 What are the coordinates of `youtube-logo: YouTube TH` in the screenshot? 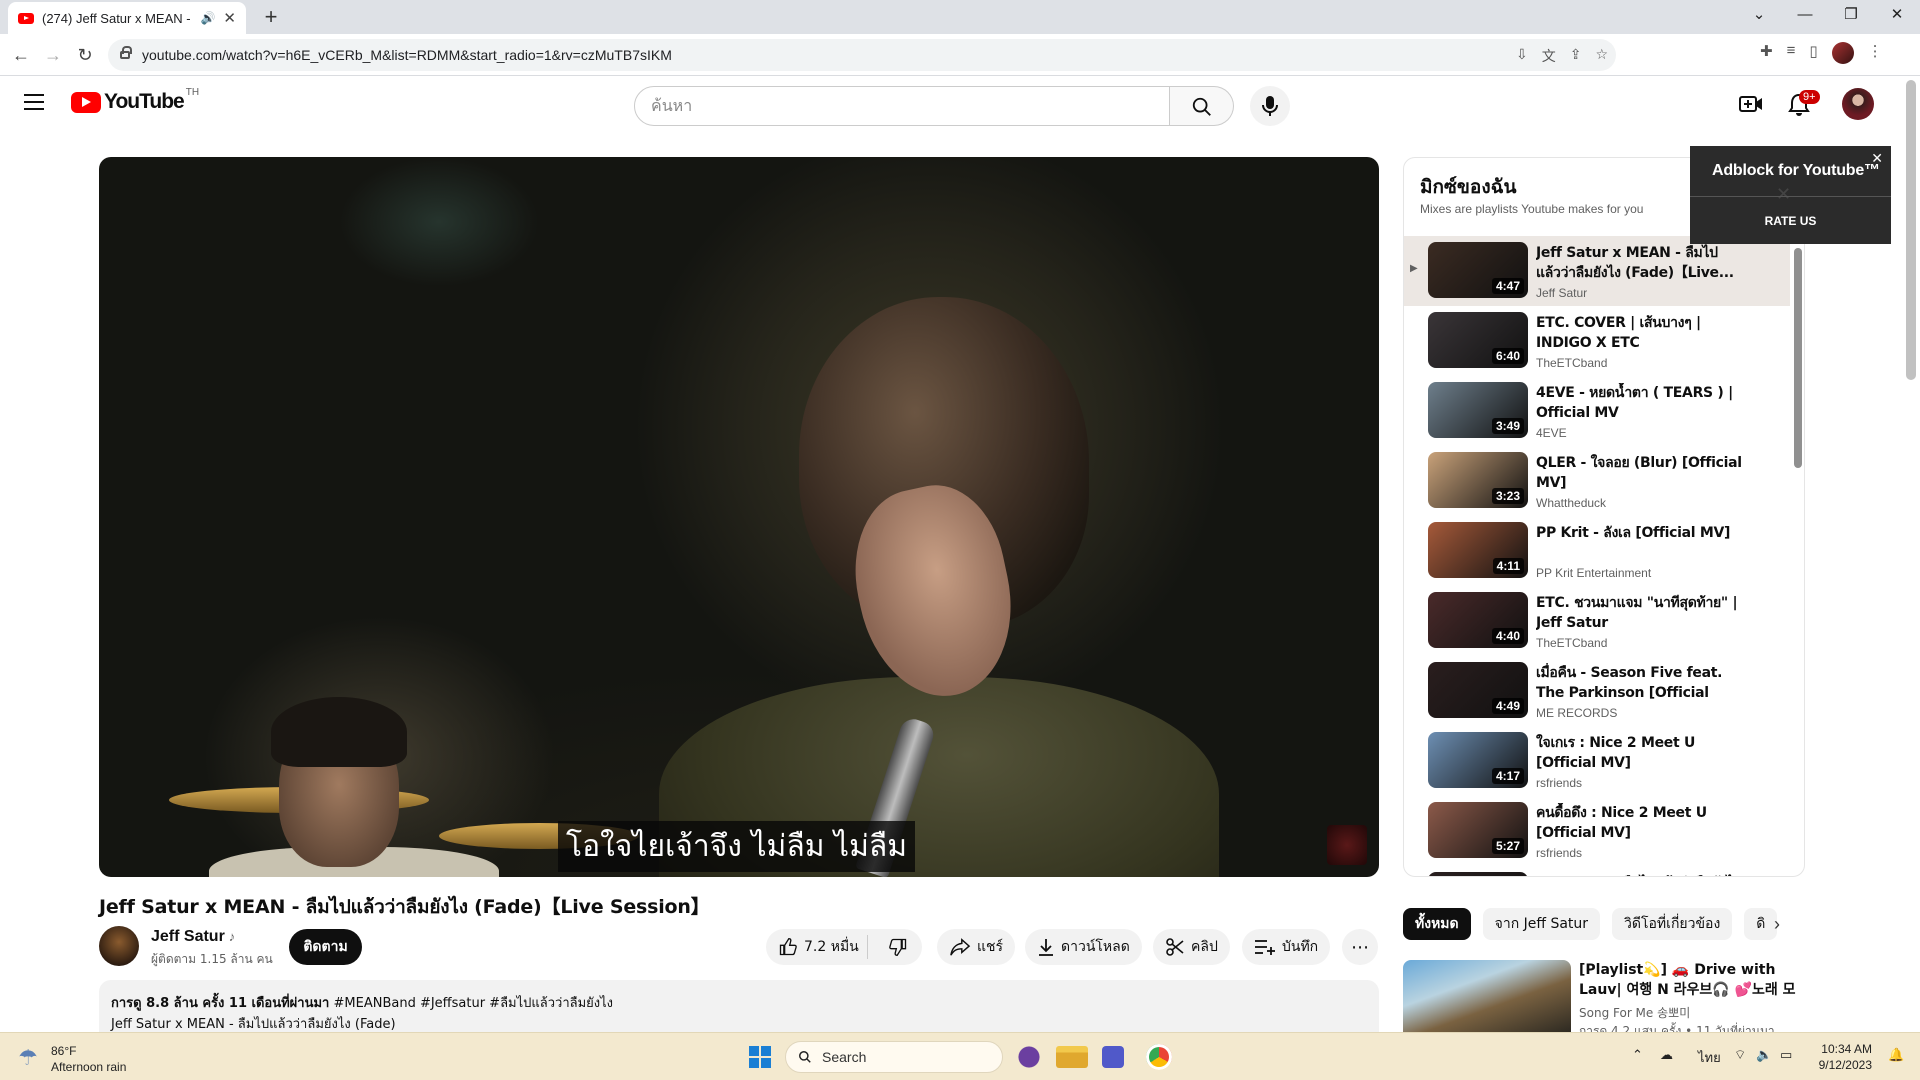 It's located at (135, 100).